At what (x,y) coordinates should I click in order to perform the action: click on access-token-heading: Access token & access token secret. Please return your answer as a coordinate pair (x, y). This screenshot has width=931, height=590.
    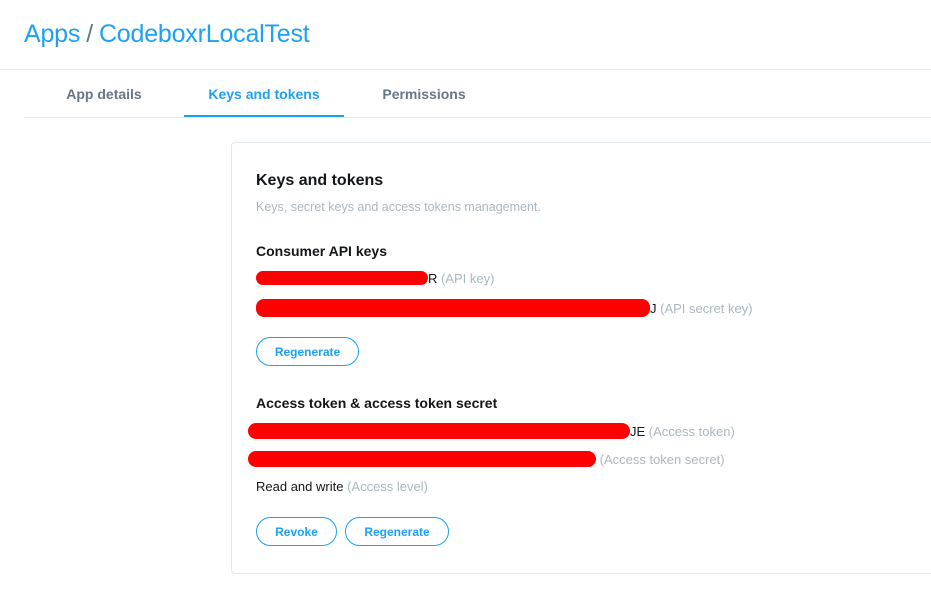
    Looking at the image, I should click on (377, 403).